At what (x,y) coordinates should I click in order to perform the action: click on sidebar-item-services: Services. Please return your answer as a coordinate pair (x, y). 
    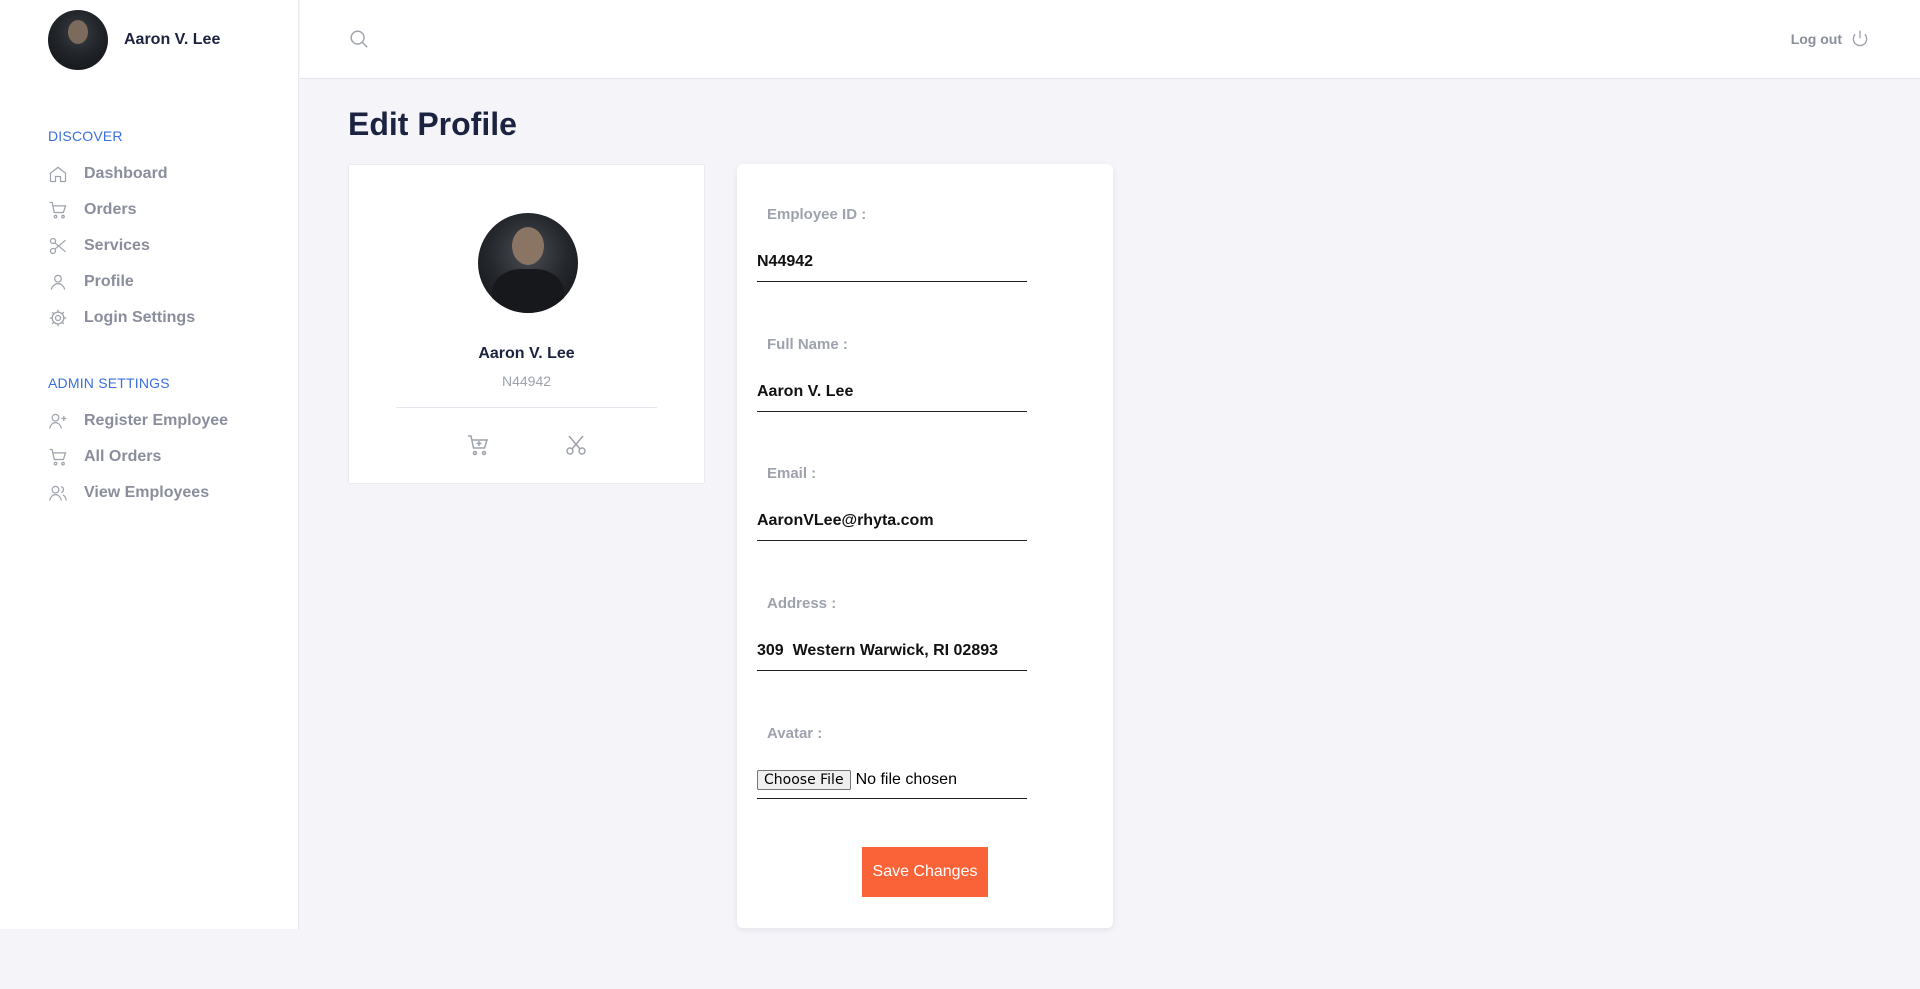
    Looking at the image, I should click on (121, 246).